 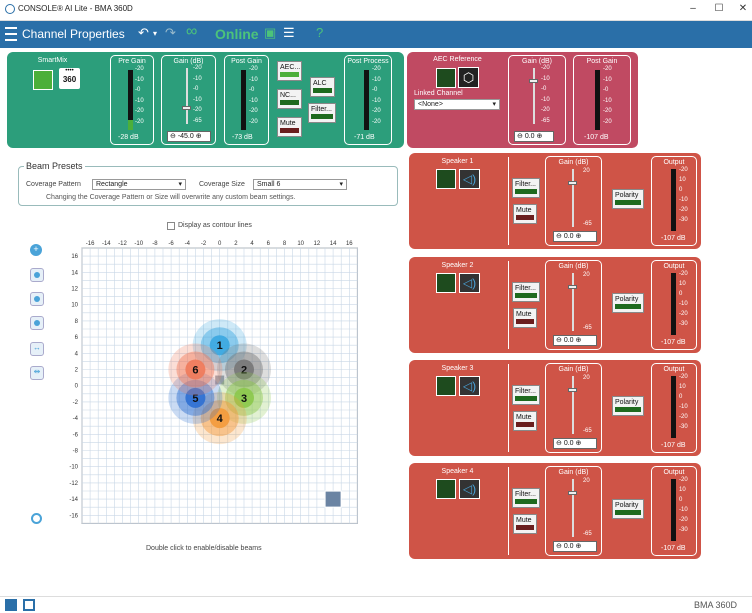 I want to click on panel-icon, so click(x=29, y=605).